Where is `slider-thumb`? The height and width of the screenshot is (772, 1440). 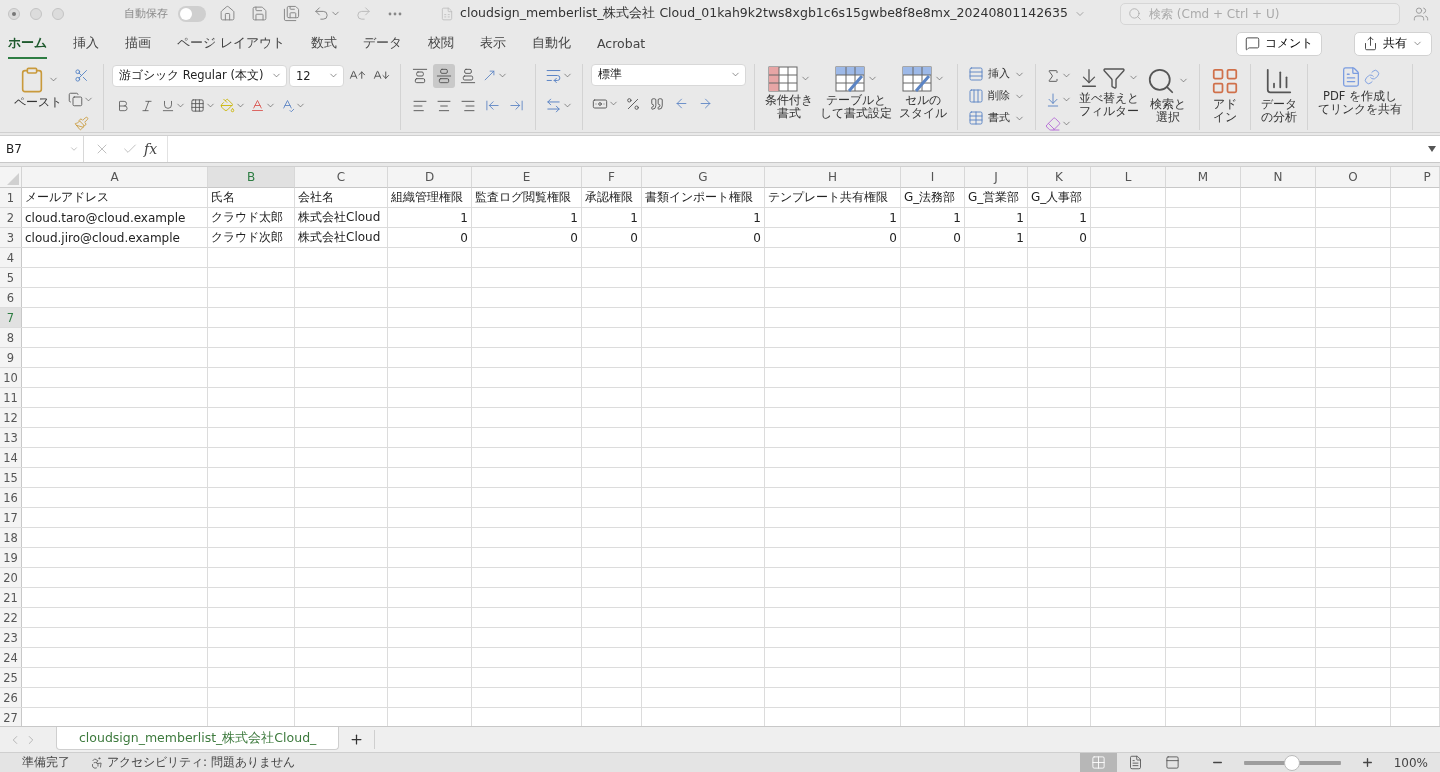 slider-thumb is located at coordinates (1292, 762).